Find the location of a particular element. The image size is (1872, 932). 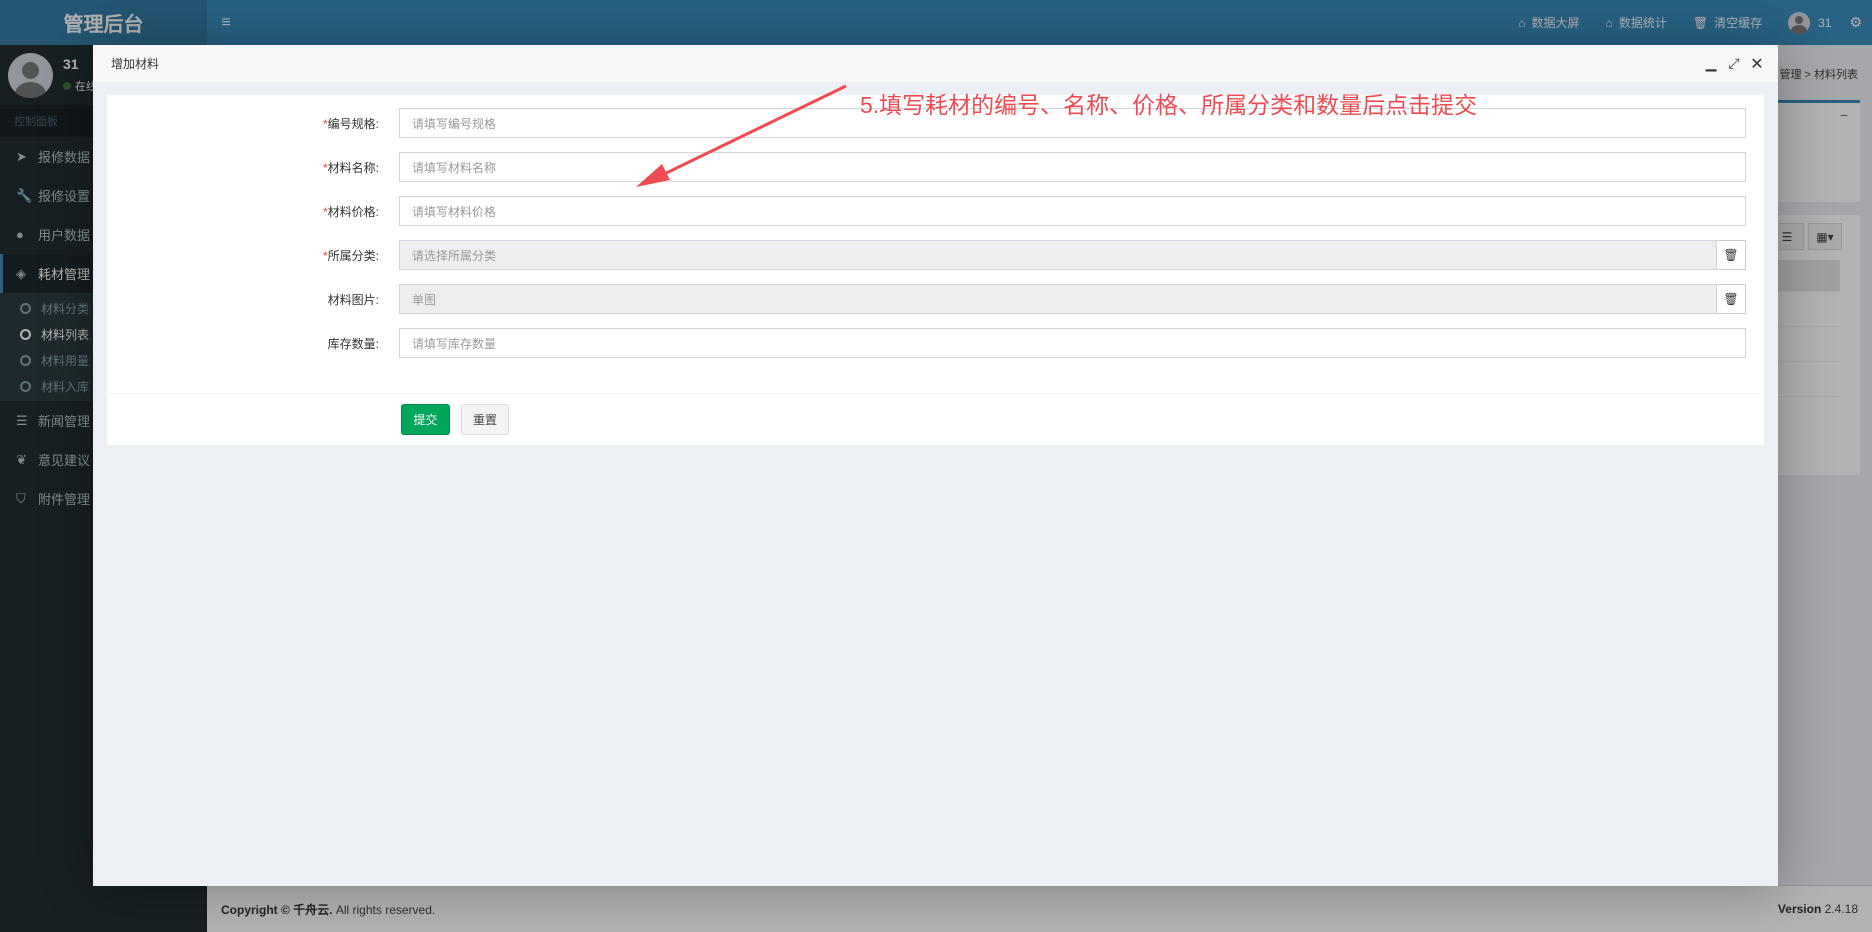

price-input: 请填写材料价格 is located at coordinates (1072, 211).